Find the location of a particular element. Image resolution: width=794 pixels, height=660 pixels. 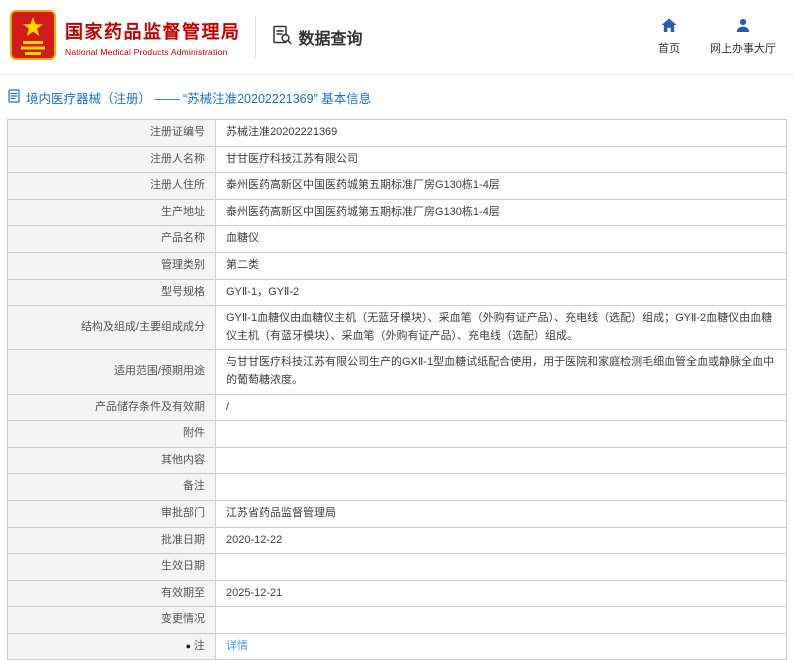

row-value: 甘甘医疗科技江苏有限公司 is located at coordinates (501, 159).